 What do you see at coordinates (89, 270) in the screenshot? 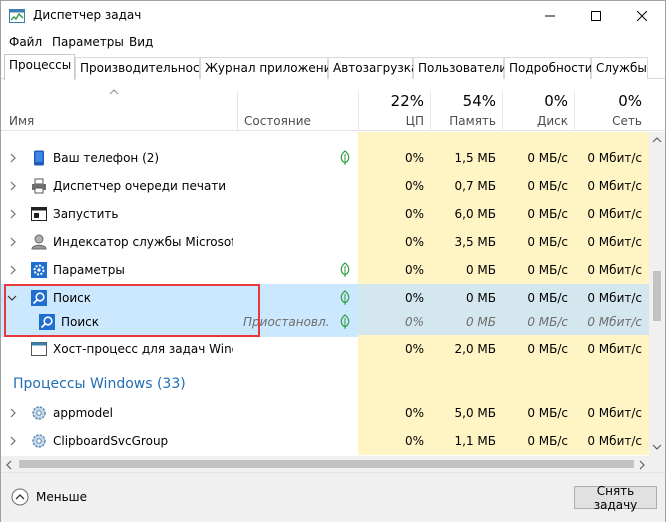
I see `process-name: Параметры` at bounding box center [89, 270].